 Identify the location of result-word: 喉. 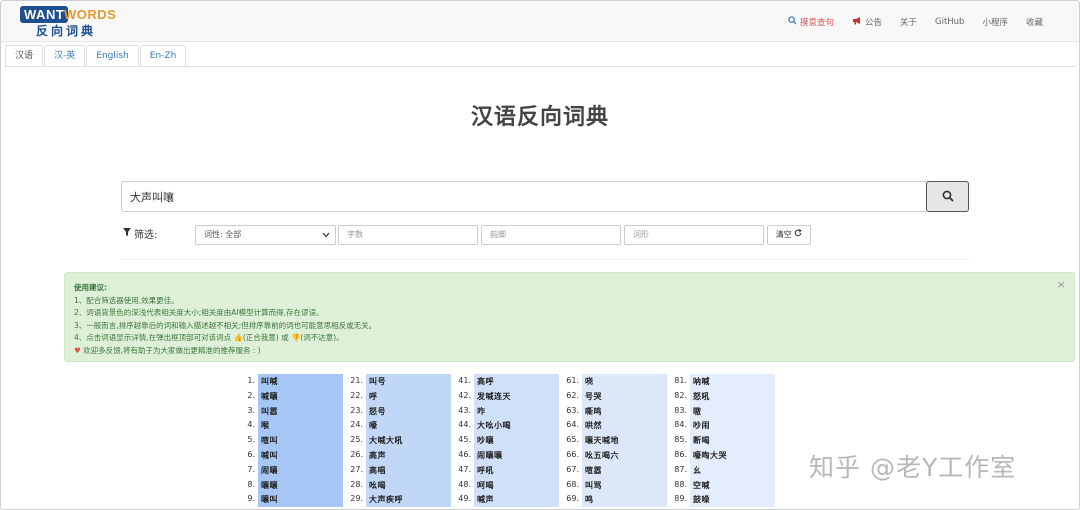
(300, 426).